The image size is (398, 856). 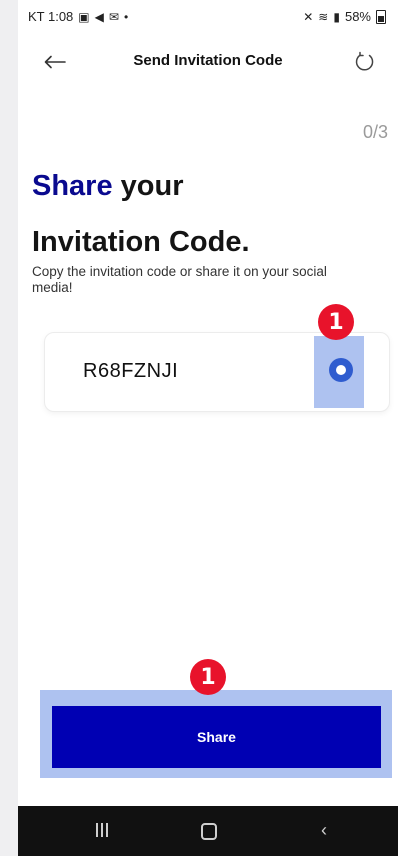 I want to click on status-left: KT 1:08 ▣ ◀ ✉ •, so click(x=78, y=16).